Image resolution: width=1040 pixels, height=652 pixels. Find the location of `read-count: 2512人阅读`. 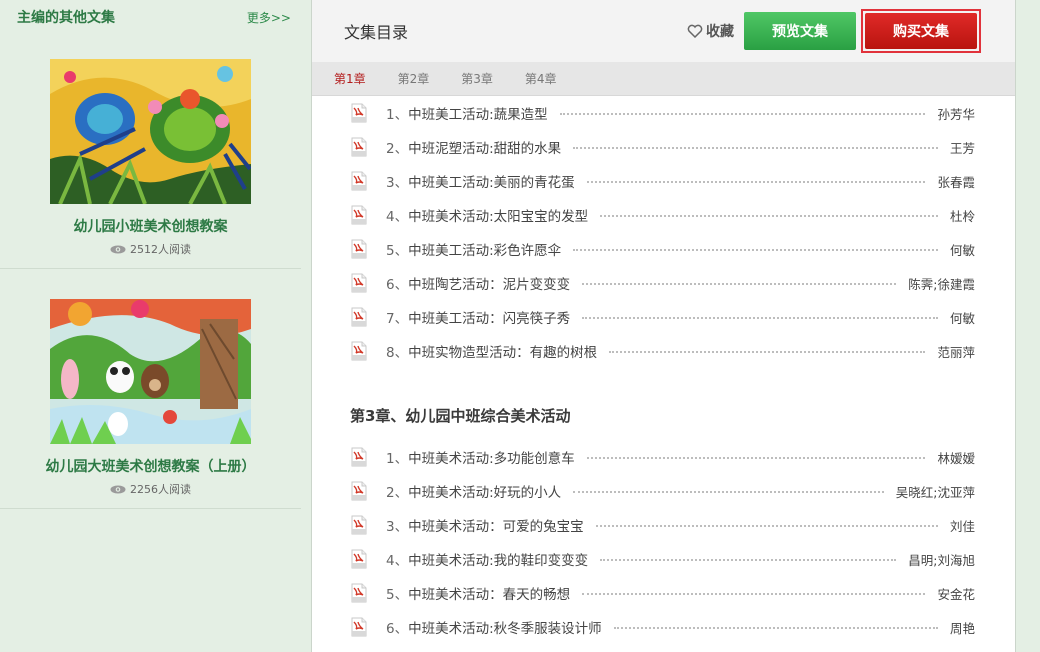

read-count: 2512人阅读 is located at coordinates (150, 249).